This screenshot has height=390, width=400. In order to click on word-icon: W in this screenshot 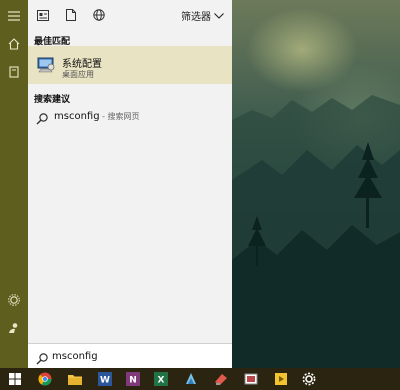, I will do `click(105, 379)`.